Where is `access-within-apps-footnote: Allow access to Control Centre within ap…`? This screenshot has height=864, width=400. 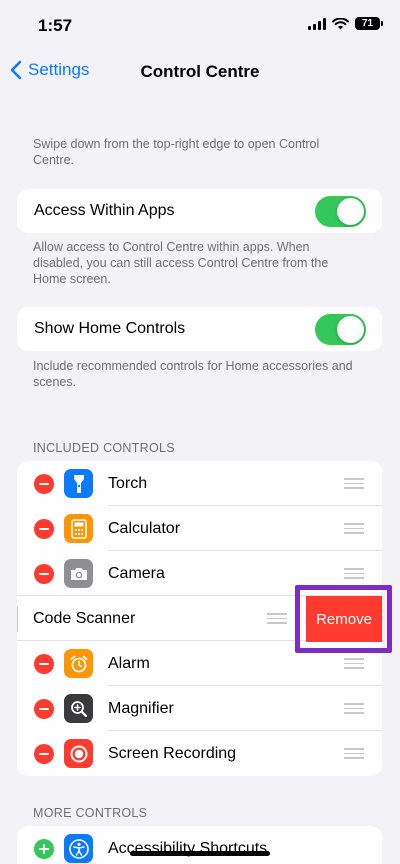
access-within-apps-footnote: Allow access to Control Centre within ap… is located at coordinates (181, 263).